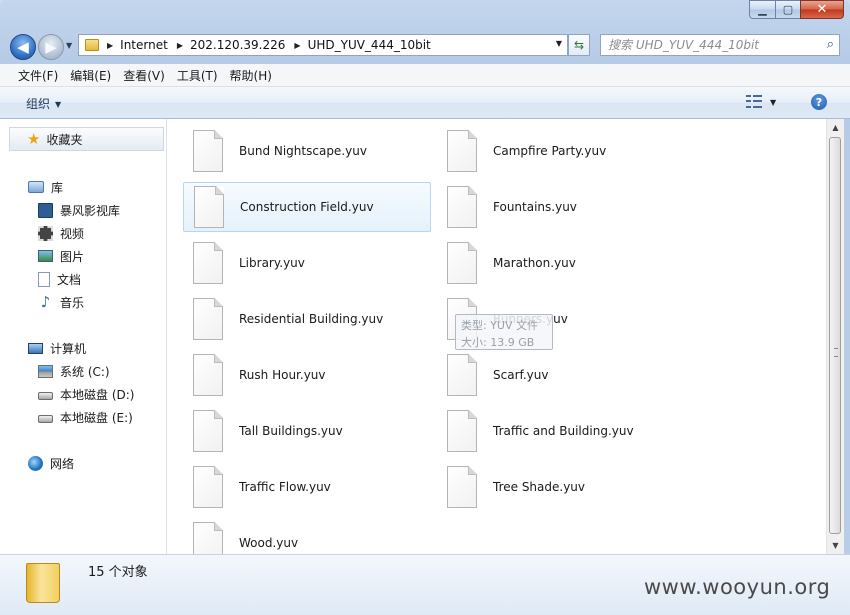 This screenshot has height=615, width=850. Describe the element at coordinates (68, 348) in the screenshot. I see `sidebar-item-label: 计算机` at that location.